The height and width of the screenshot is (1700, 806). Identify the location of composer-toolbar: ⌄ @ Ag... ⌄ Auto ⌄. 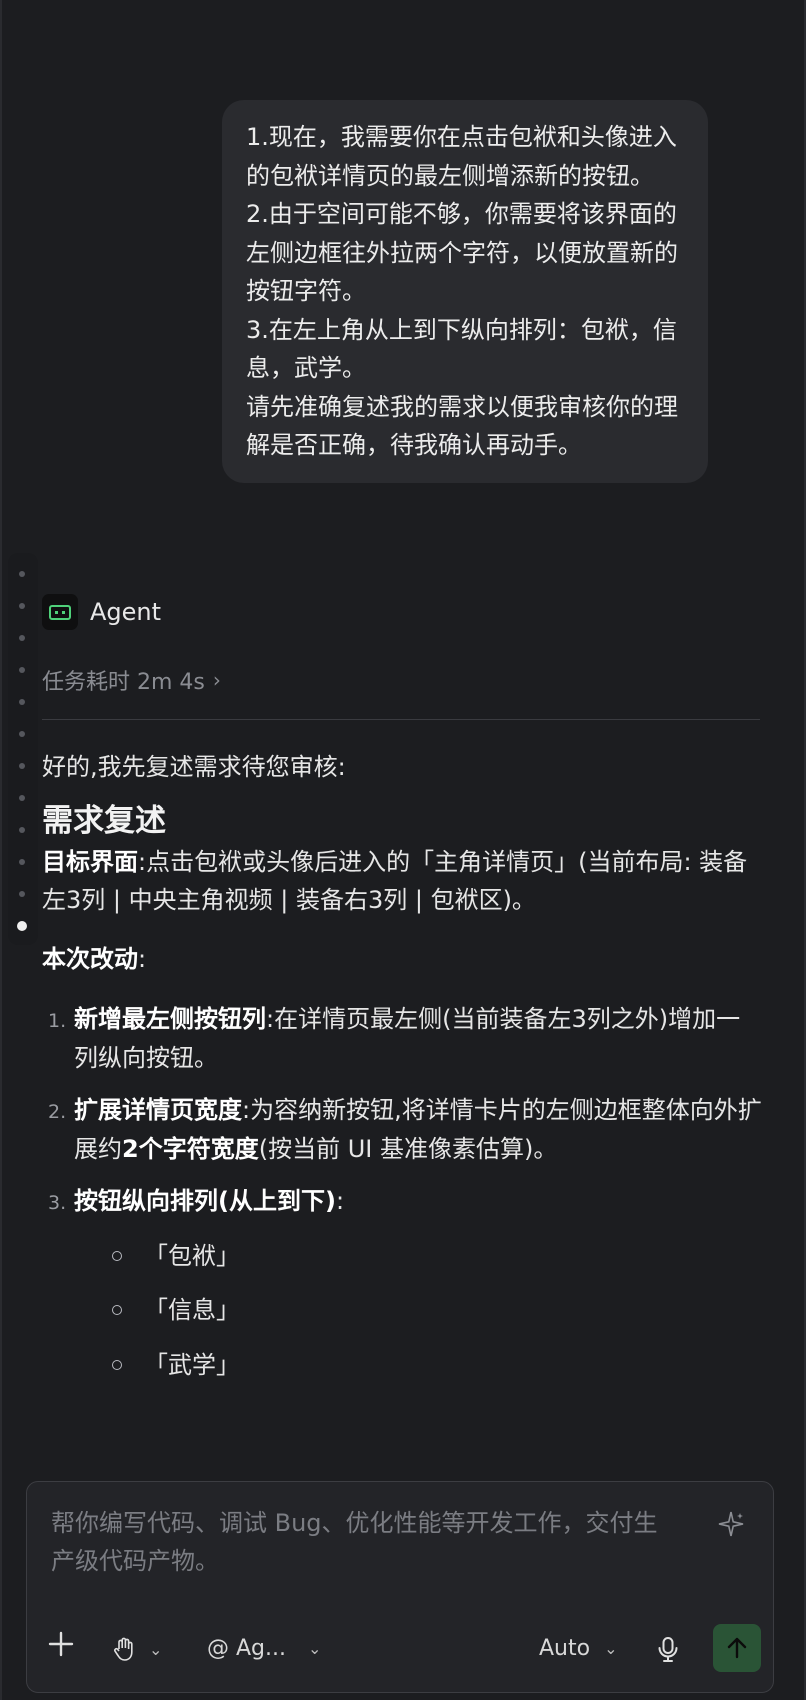
(400, 1652).